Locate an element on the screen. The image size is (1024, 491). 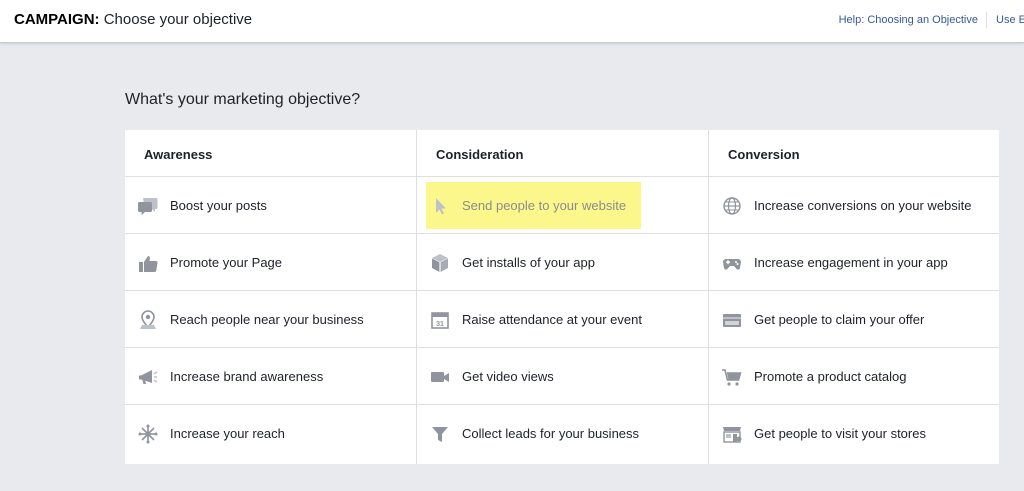
objective-question: What's your marketing objective? is located at coordinates (243, 99).